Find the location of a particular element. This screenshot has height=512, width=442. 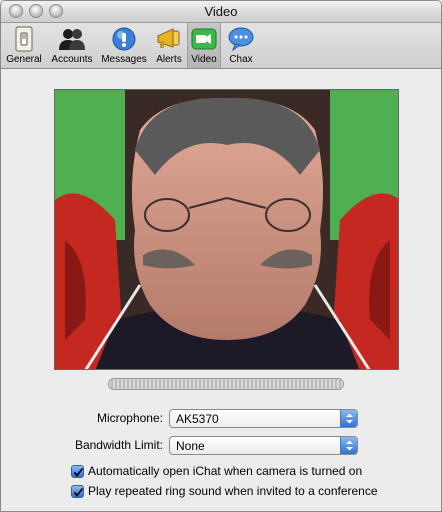

microphone-label: Microphone: is located at coordinates (129, 418).